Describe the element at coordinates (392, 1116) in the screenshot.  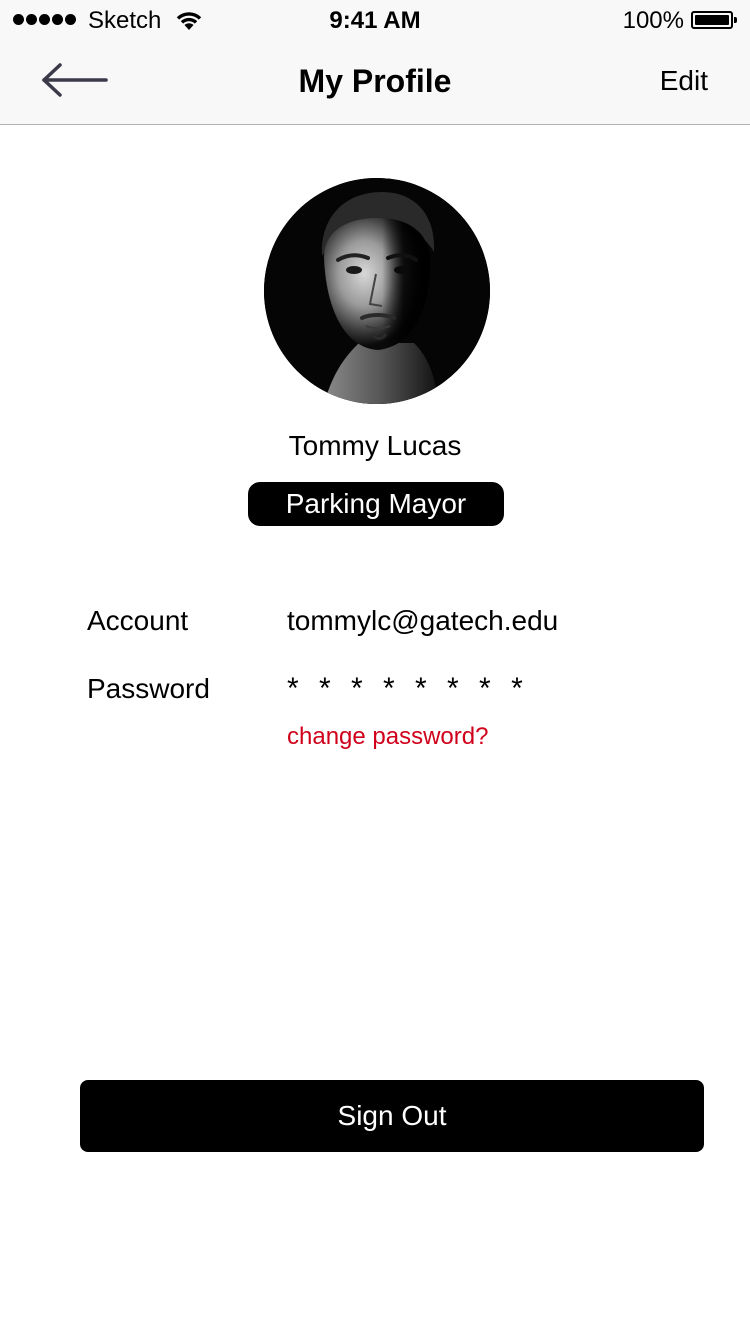
I see `sign-out-button: Sign Out` at that location.